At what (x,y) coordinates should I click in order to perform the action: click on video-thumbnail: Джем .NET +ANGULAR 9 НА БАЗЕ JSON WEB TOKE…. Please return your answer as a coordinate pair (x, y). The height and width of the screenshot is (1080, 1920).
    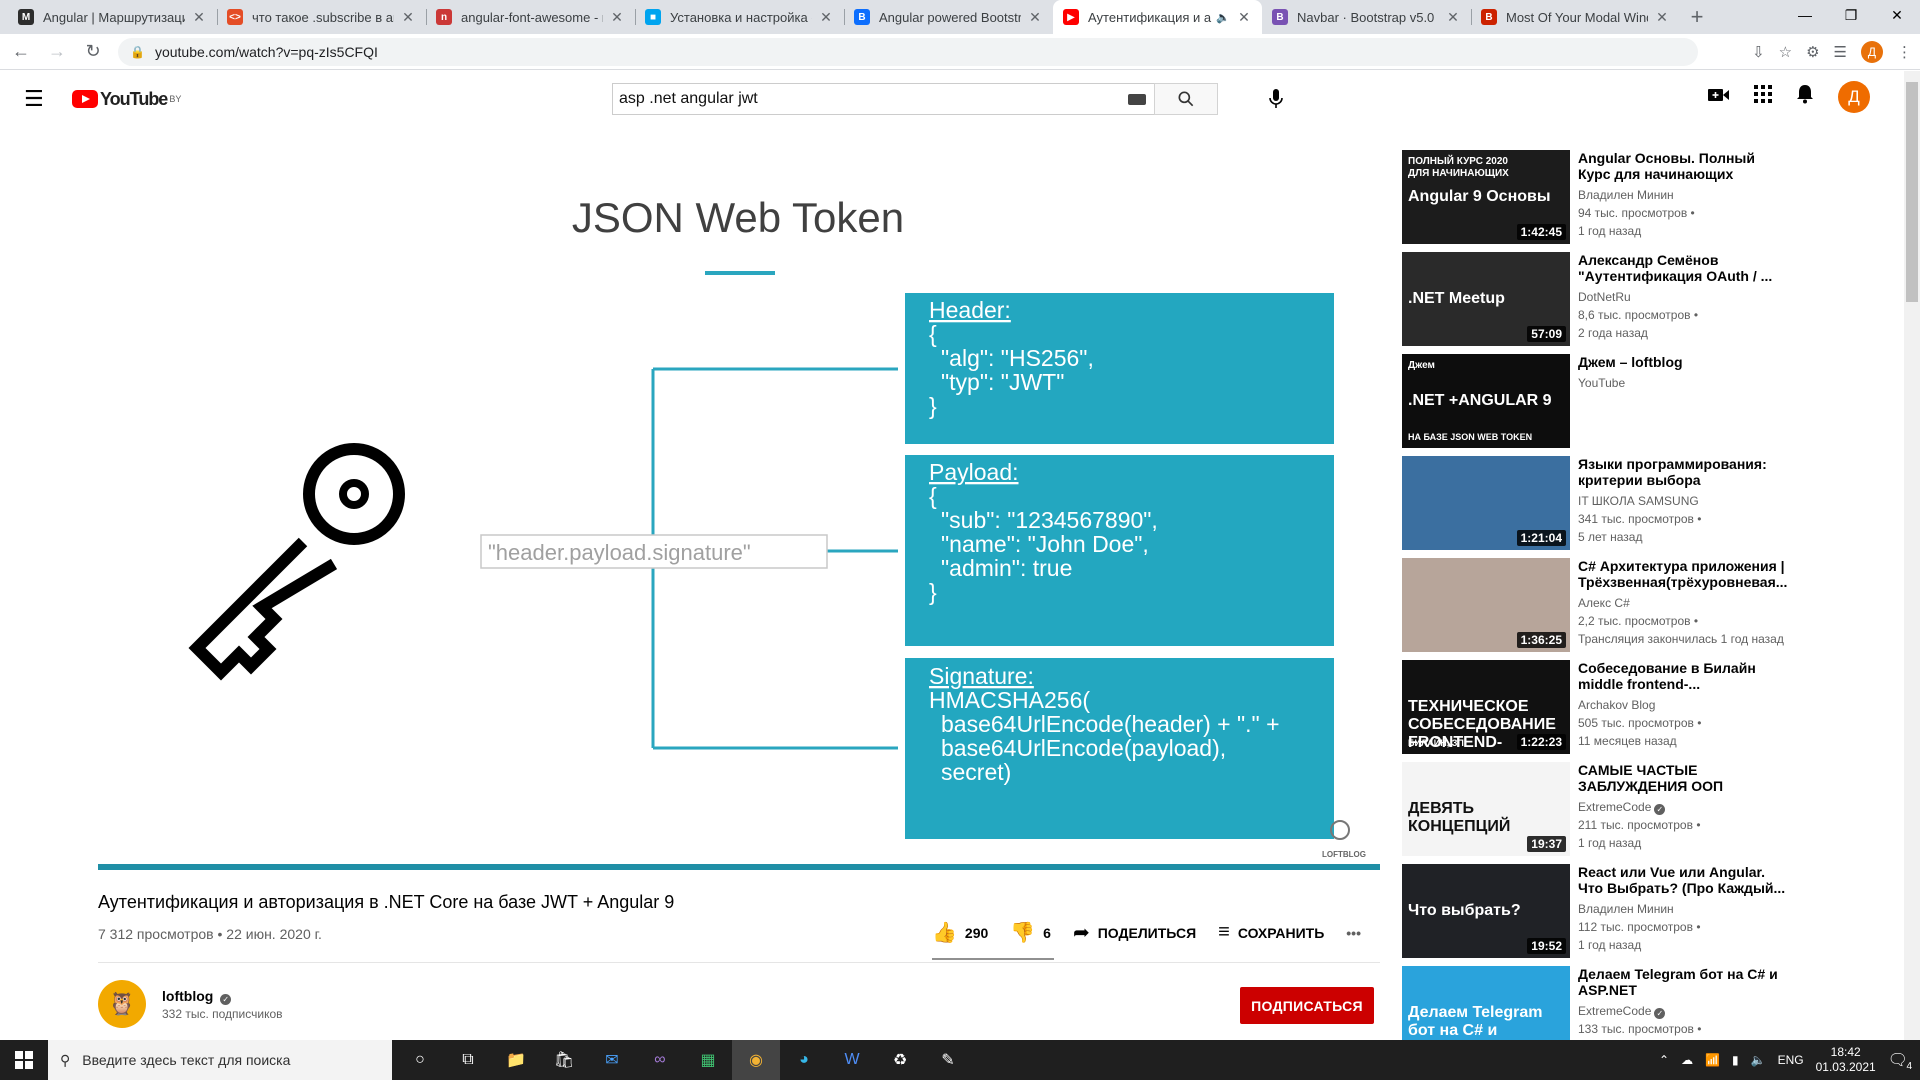
    Looking at the image, I should click on (1486, 401).